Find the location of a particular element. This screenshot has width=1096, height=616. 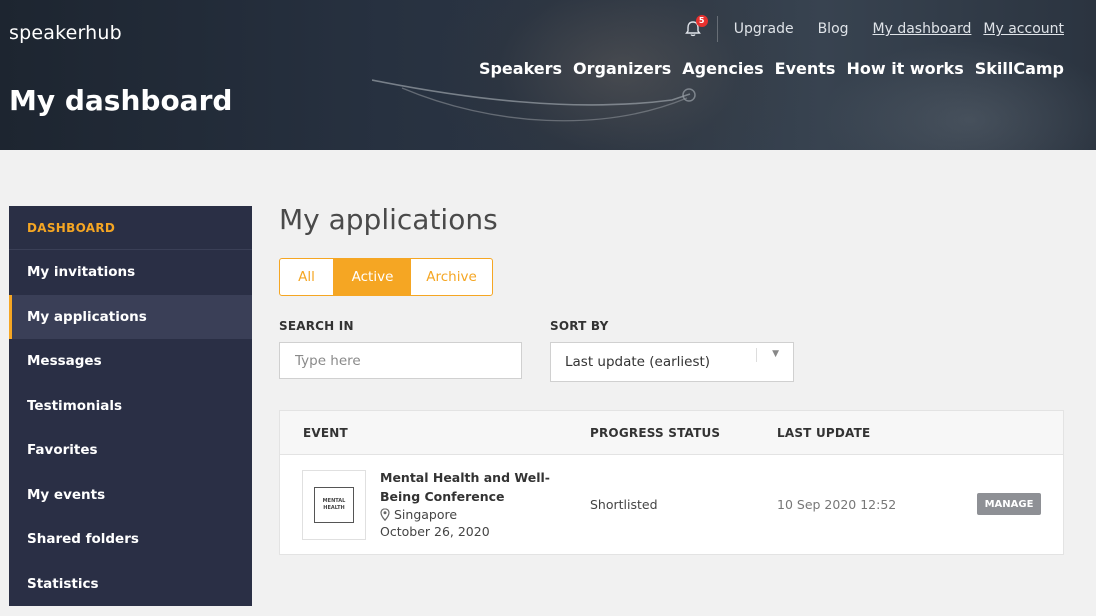

notification-badge: 5 is located at coordinates (701, 21).